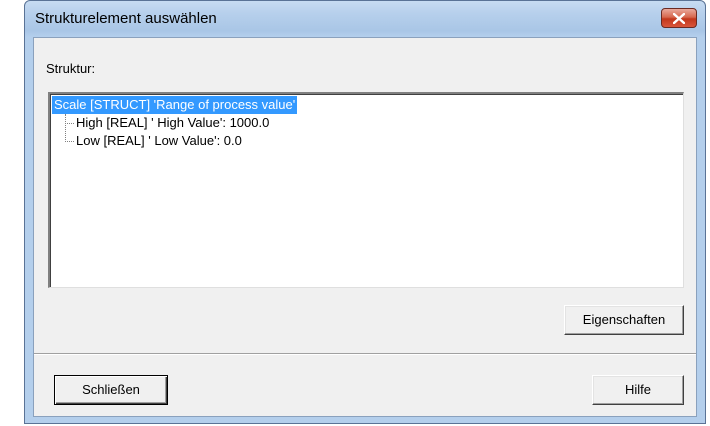  What do you see at coordinates (638, 390) in the screenshot?
I see `help-button: Hilfe` at bounding box center [638, 390].